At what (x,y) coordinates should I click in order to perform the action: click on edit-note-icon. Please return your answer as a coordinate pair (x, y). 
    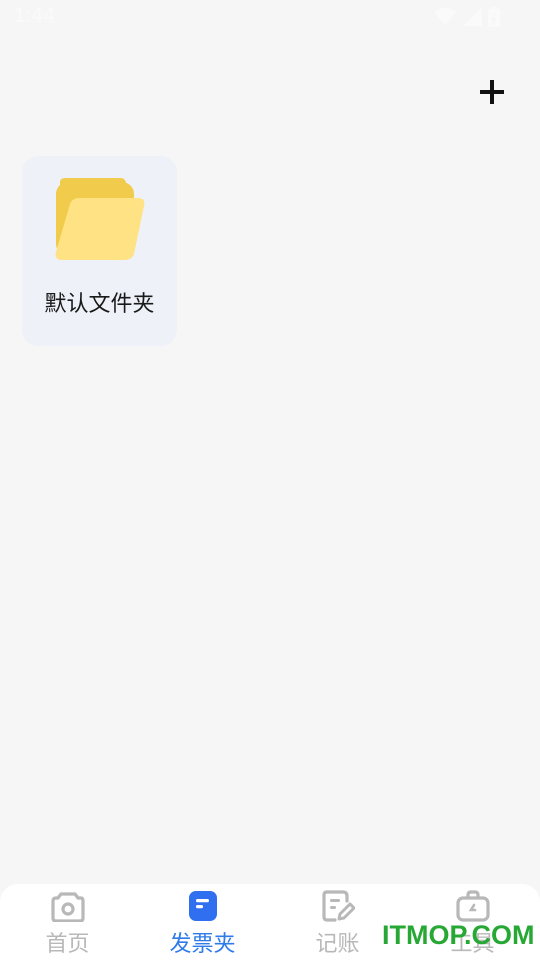
    Looking at the image, I should click on (338, 906).